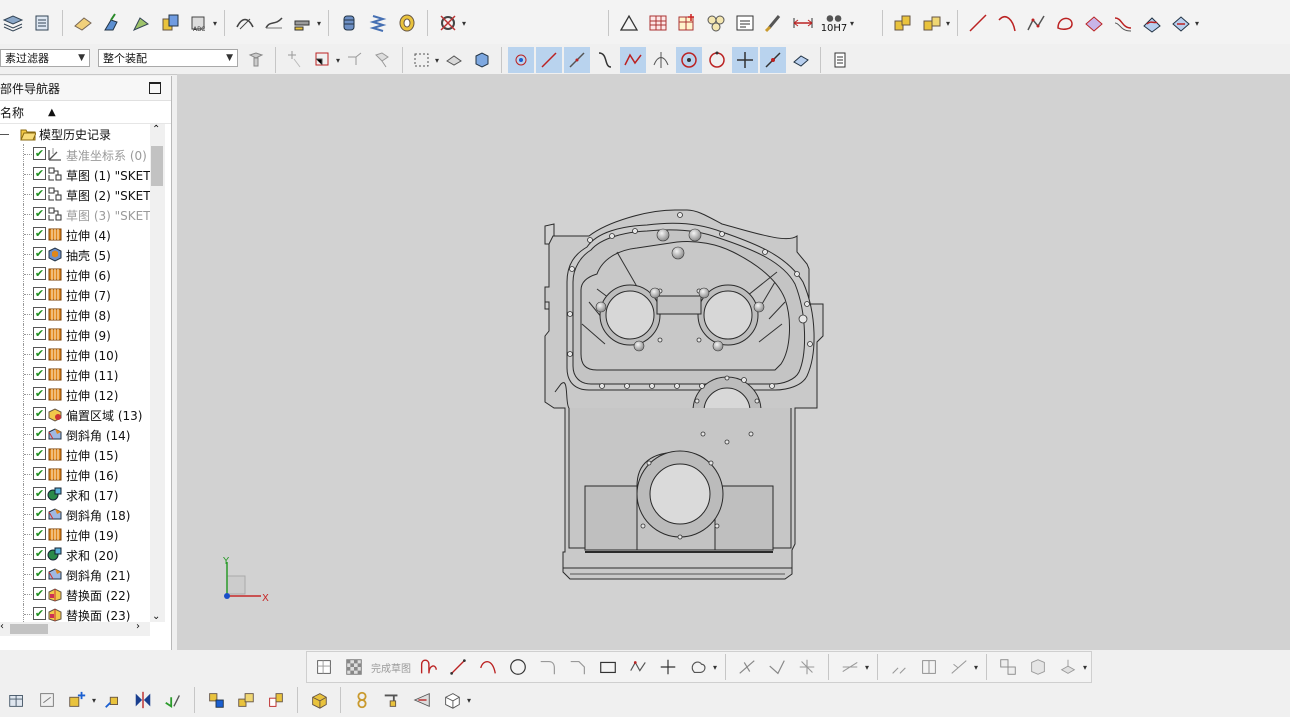 This screenshot has height=717, width=1290. I want to click on collapse-icon, so click(4, 134).